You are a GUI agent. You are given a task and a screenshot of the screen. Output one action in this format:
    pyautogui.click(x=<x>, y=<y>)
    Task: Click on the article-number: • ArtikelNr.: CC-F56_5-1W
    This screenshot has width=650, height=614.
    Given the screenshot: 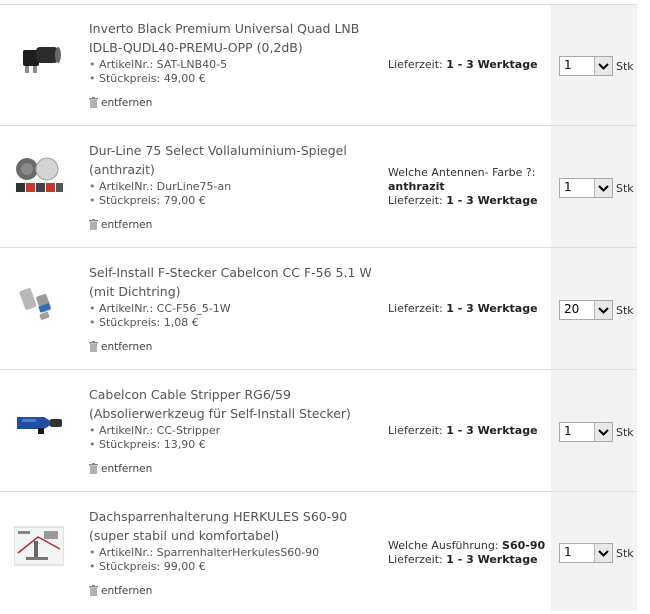 What is the action you would take?
    pyautogui.click(x=160, y=308)
    